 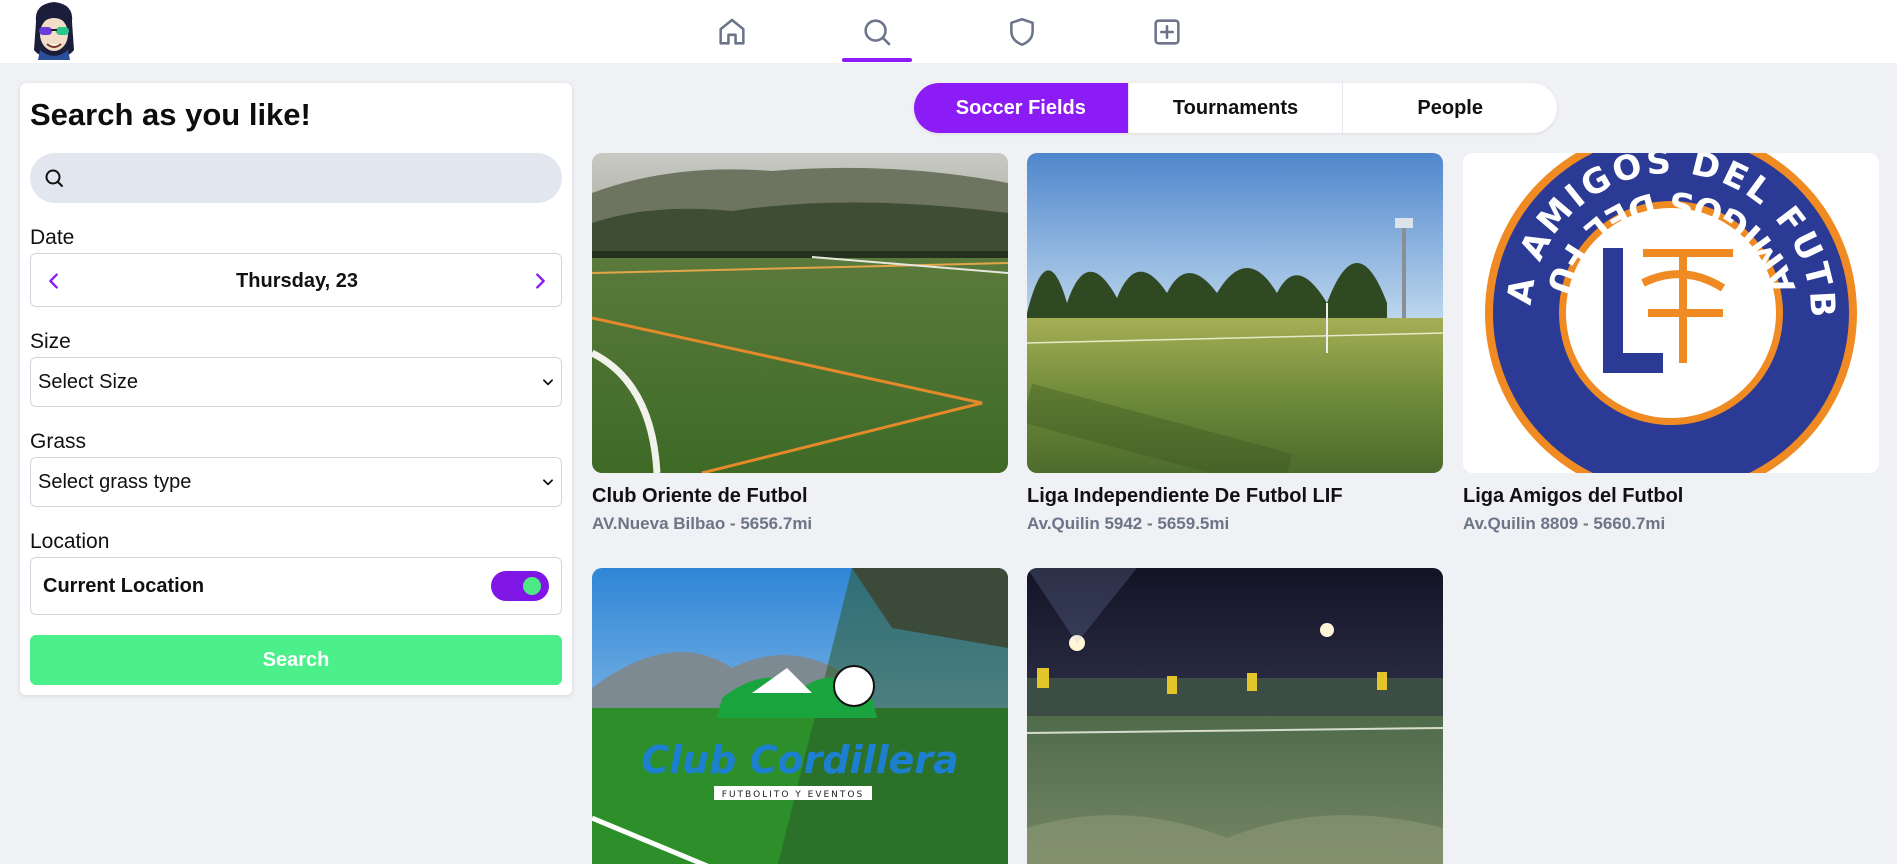 I want to click on location-label: Location, so click(x=70, y=541).